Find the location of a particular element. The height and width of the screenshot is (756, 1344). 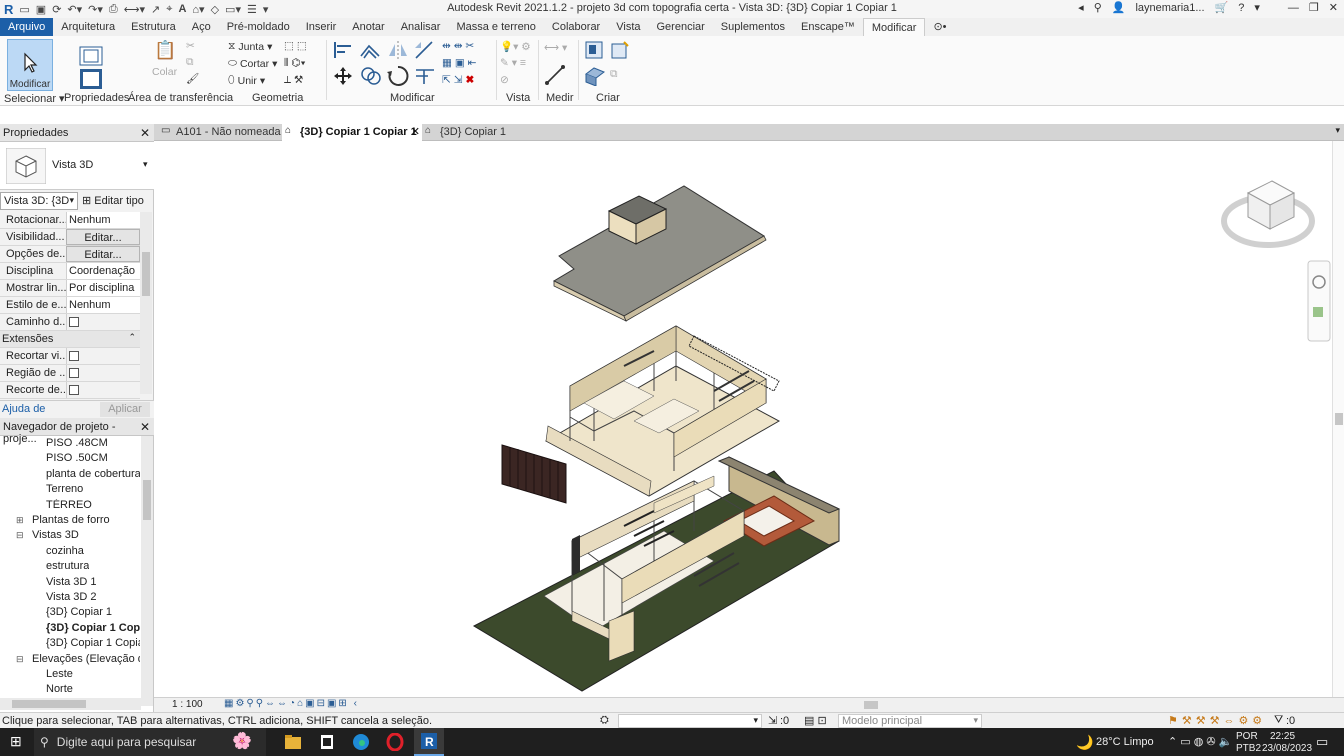

browser-item: Leste is located at coordinates (59, 674).